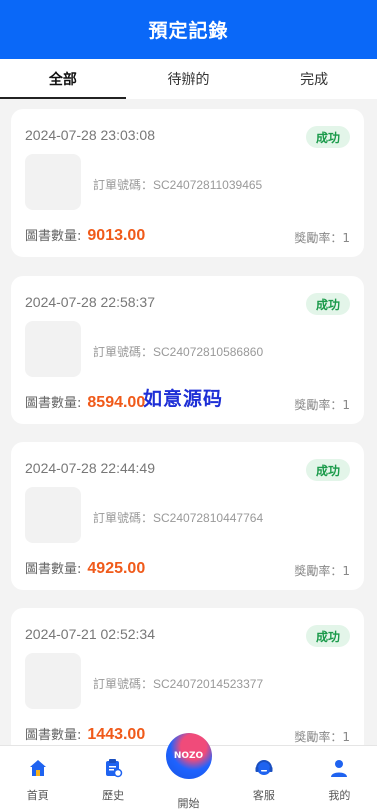 This screenshot has height=810, width=377. What do you see at coordinates (113, 768) in the screenshot?
I see `history-clipboard-icon` at bounding box center [113, 768].